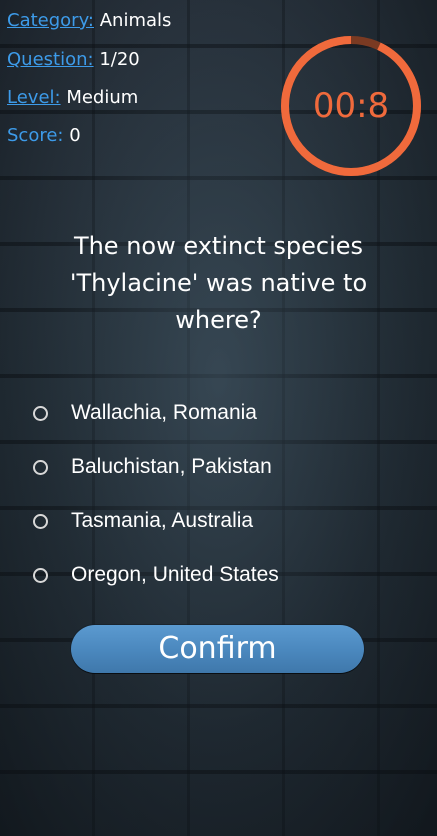 The height and width of the screenshot is (836, 437). What do you see at coordinates (50, 20) in the screenshot?
I see `category-link: Category:` at bounding box center [50, 20].